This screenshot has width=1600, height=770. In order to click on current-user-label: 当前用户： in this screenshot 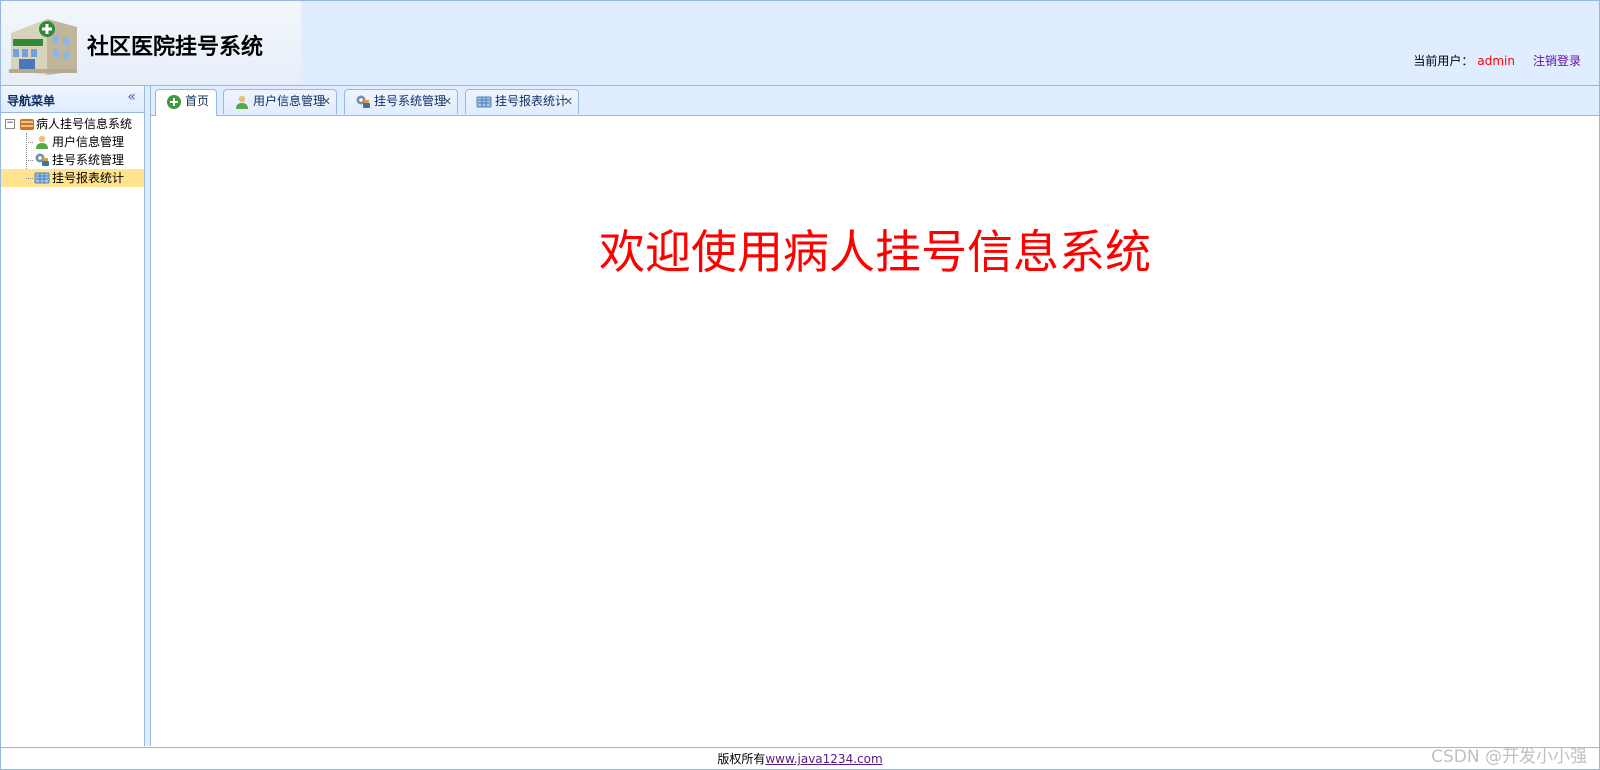, I will do `click(1443, 61)`.